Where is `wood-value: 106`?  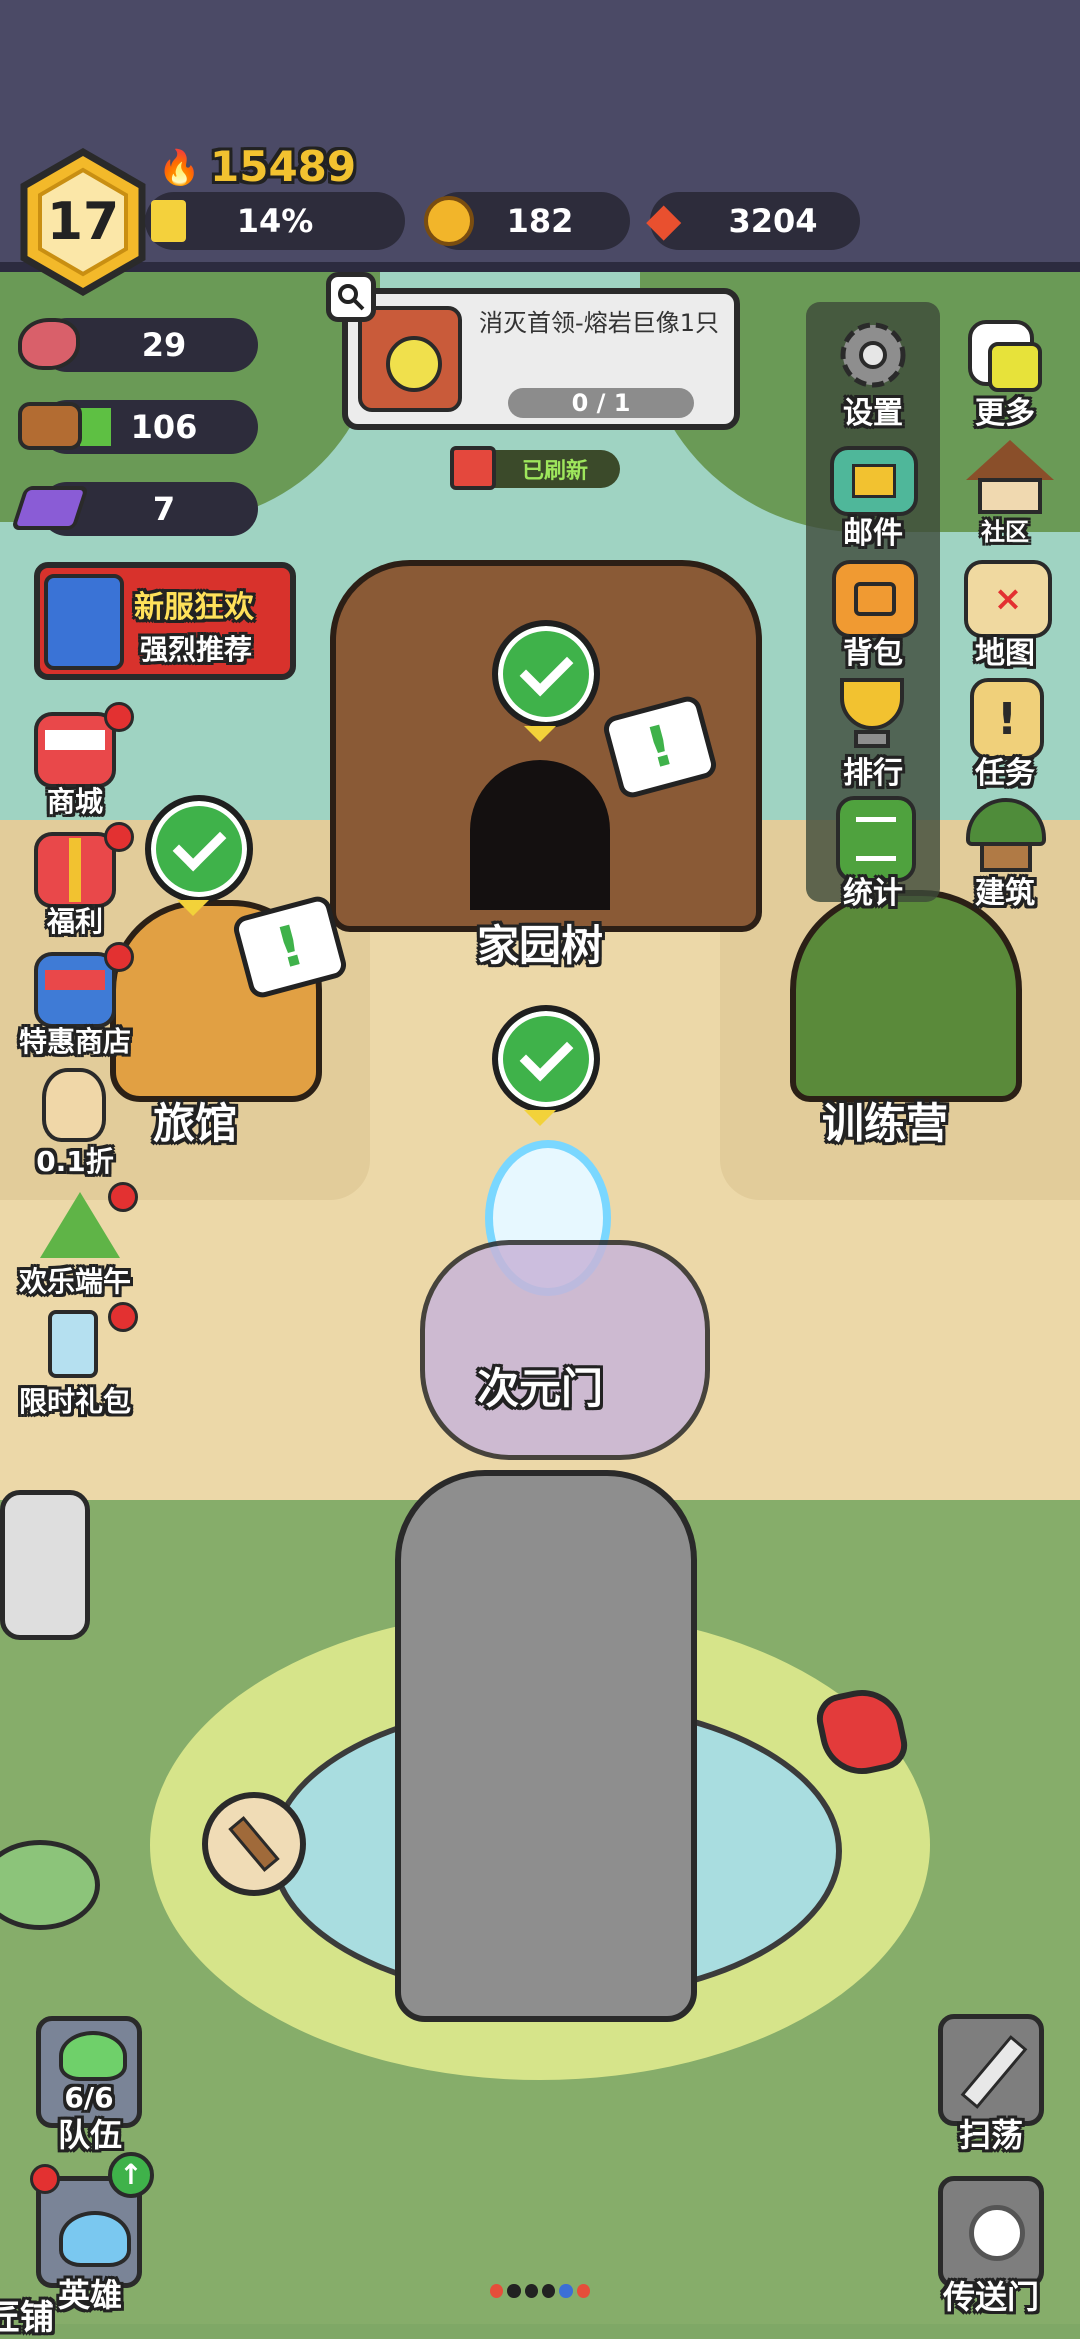 wood-value: 106 is located at coordinates (164, 427).